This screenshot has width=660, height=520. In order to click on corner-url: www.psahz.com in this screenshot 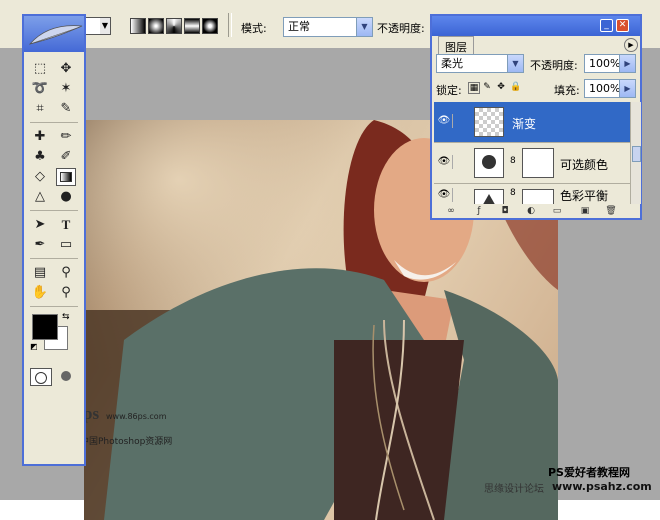, I will do `click(602, 486)`.